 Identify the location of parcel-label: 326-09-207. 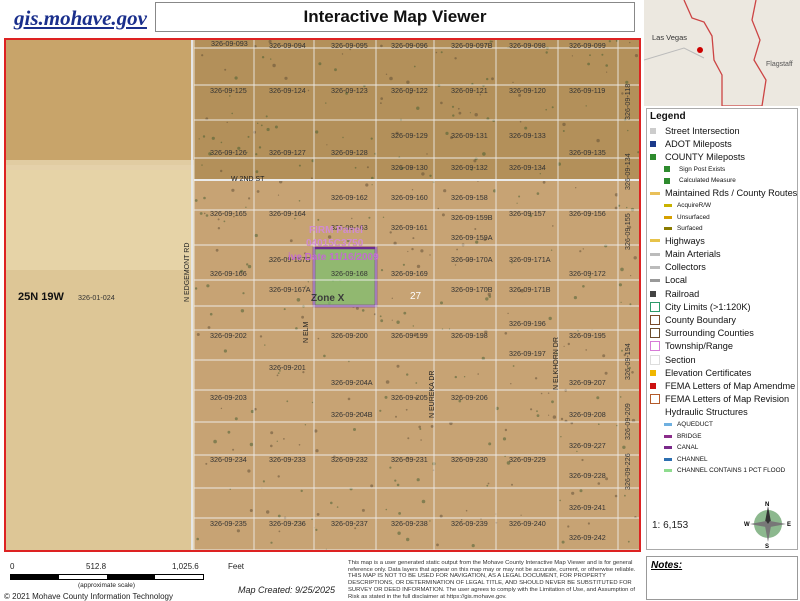
(587, 382).